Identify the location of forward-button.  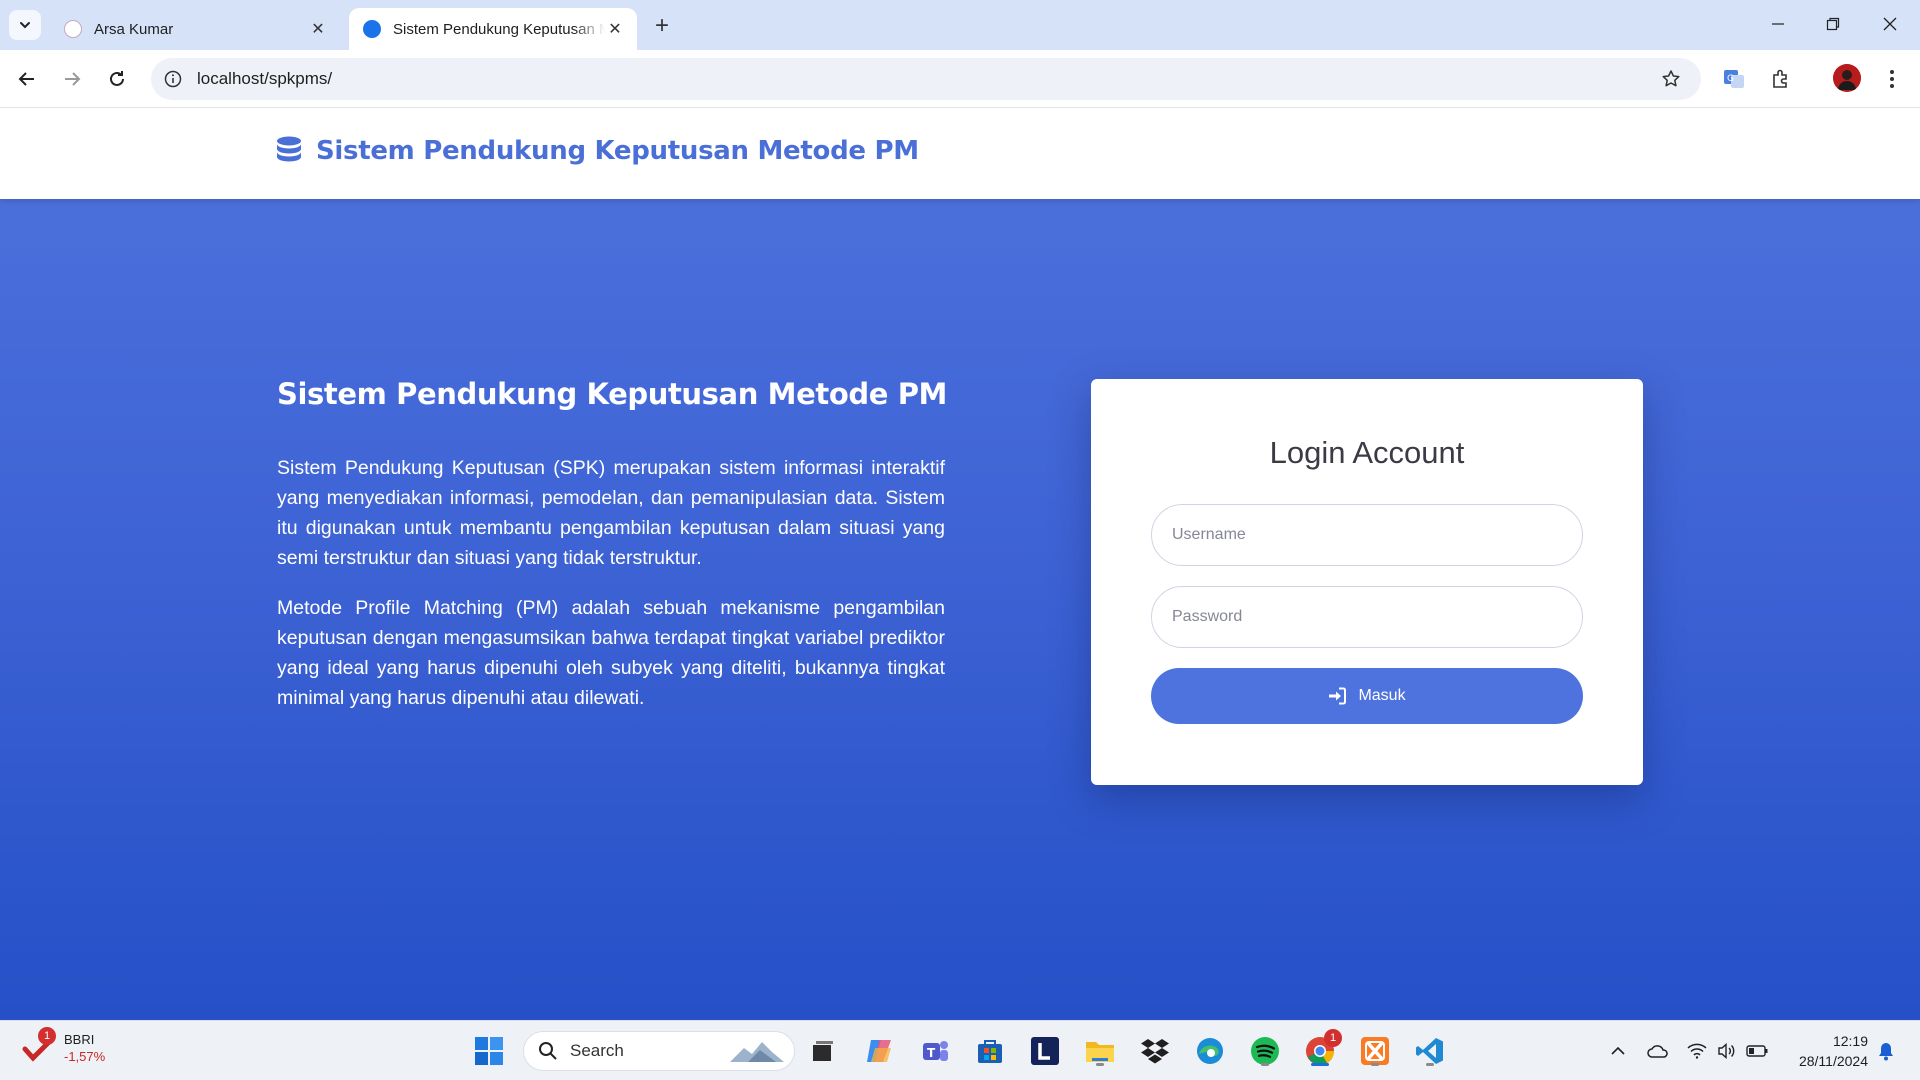
(72, 79).